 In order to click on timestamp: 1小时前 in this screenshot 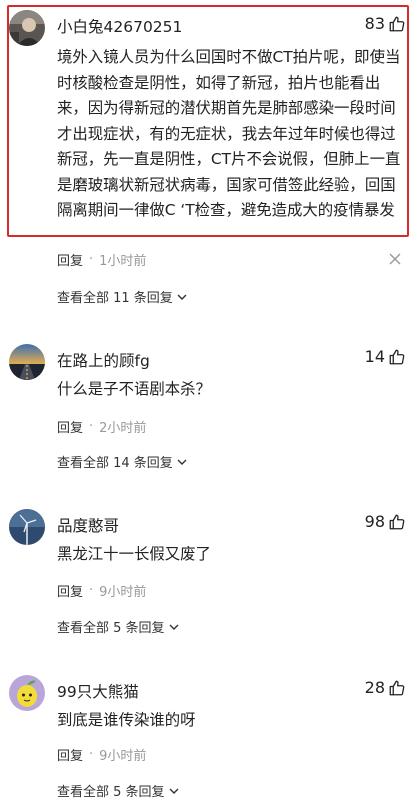, I will do `click(123, 261)`.